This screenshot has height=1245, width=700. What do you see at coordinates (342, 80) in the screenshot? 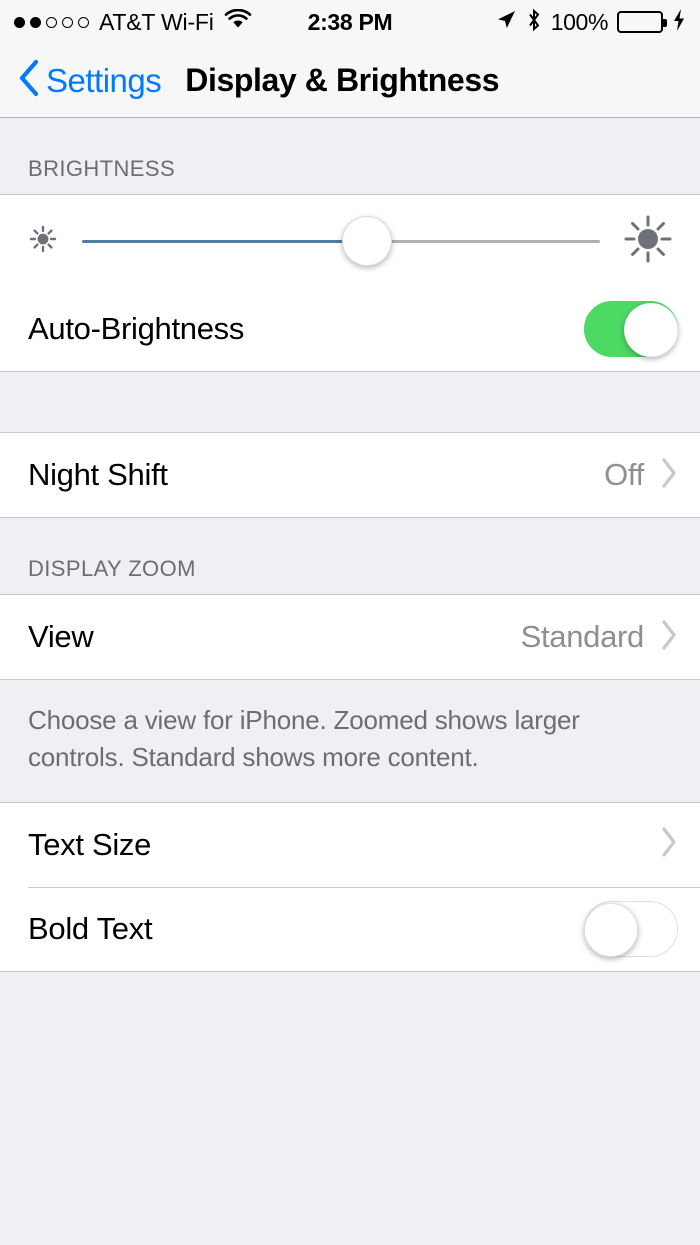
I see `page-title: Display & Brightness` at bounding box center [342, 80].